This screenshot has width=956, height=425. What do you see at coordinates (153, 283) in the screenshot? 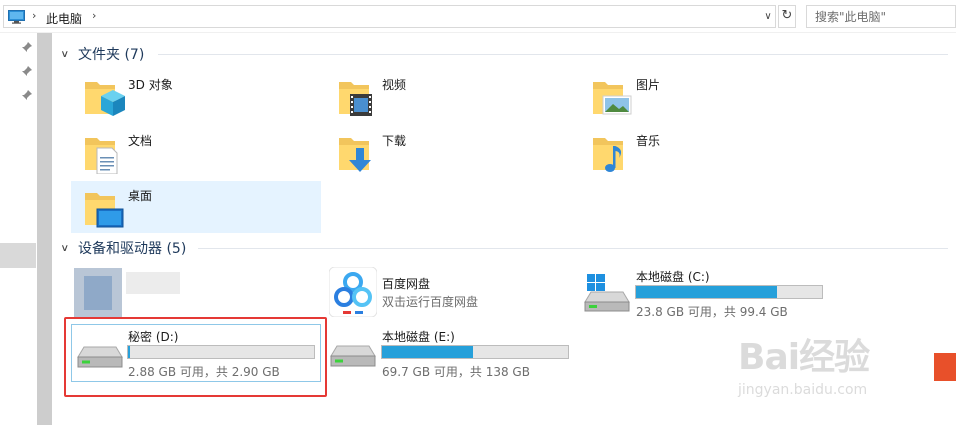
I see `blurred-device-label` at bounding box center [153, 283].